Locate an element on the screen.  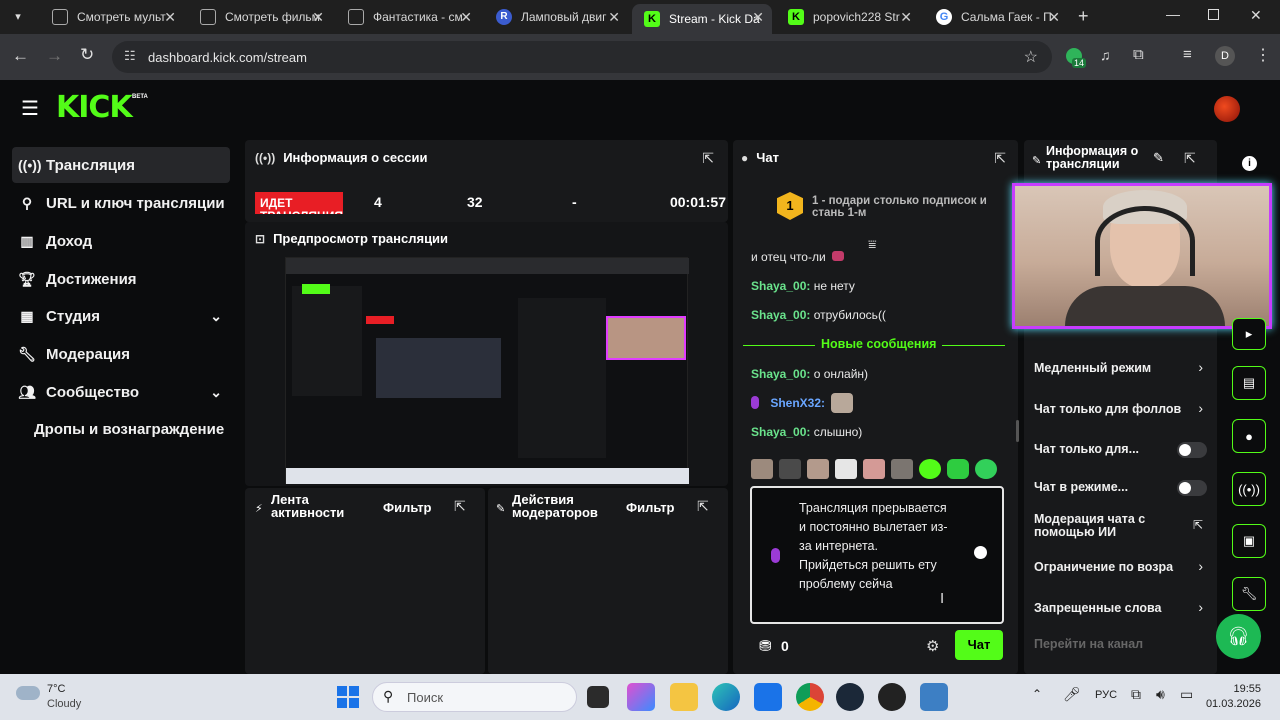
points-icon: ⛃ is located at coordinates (765, 646).